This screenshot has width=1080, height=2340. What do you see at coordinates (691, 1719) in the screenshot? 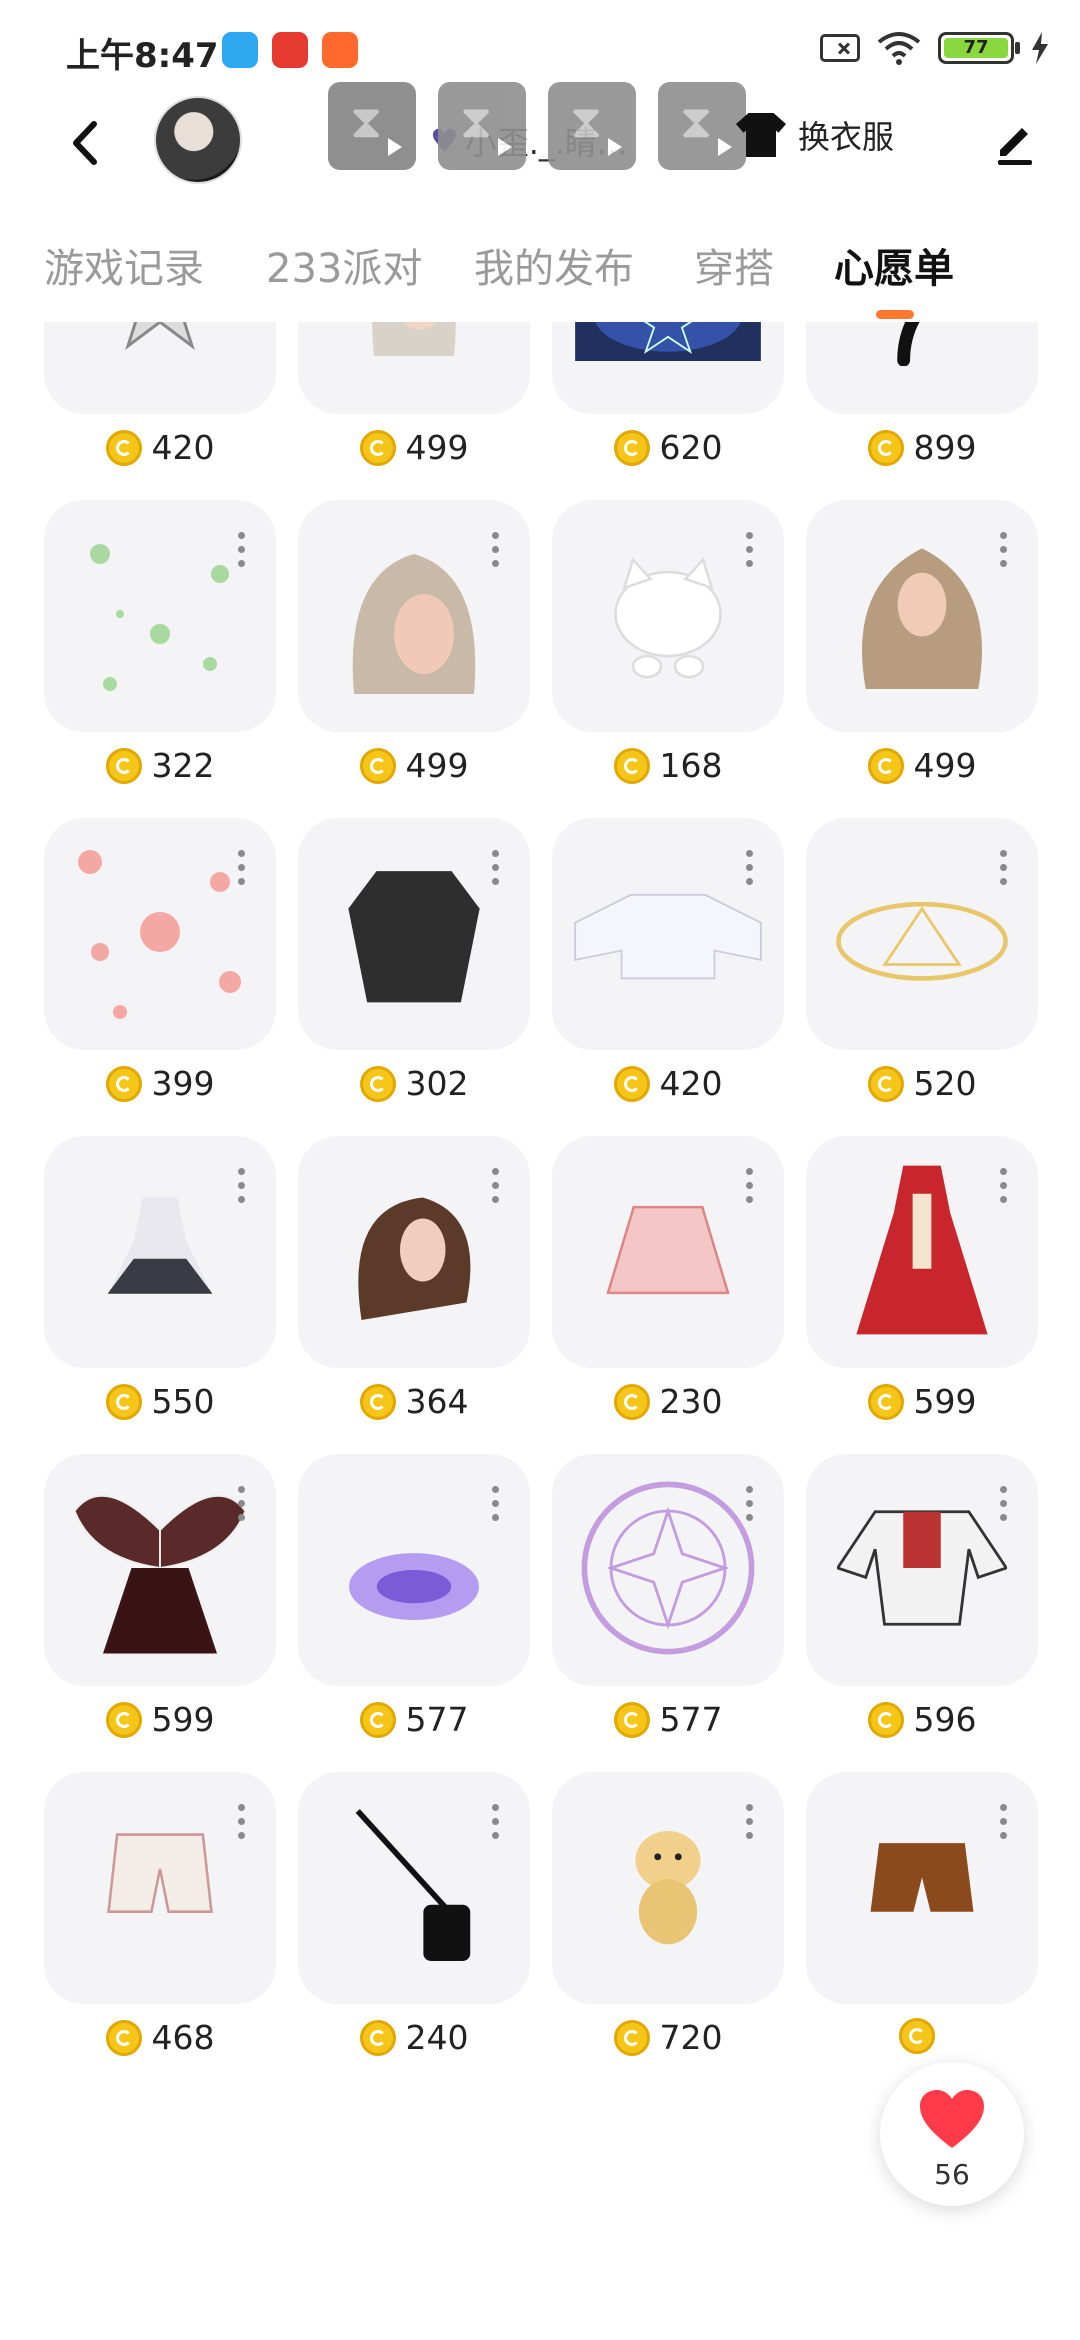
I see `item-price-value: 577` at bounding box center [691, 1719].